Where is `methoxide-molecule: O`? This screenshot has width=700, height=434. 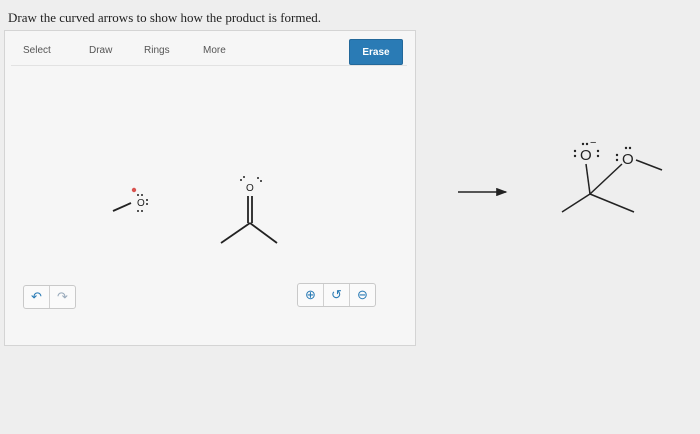
methoxide-molecule: O is located at coordinates (130, 199).